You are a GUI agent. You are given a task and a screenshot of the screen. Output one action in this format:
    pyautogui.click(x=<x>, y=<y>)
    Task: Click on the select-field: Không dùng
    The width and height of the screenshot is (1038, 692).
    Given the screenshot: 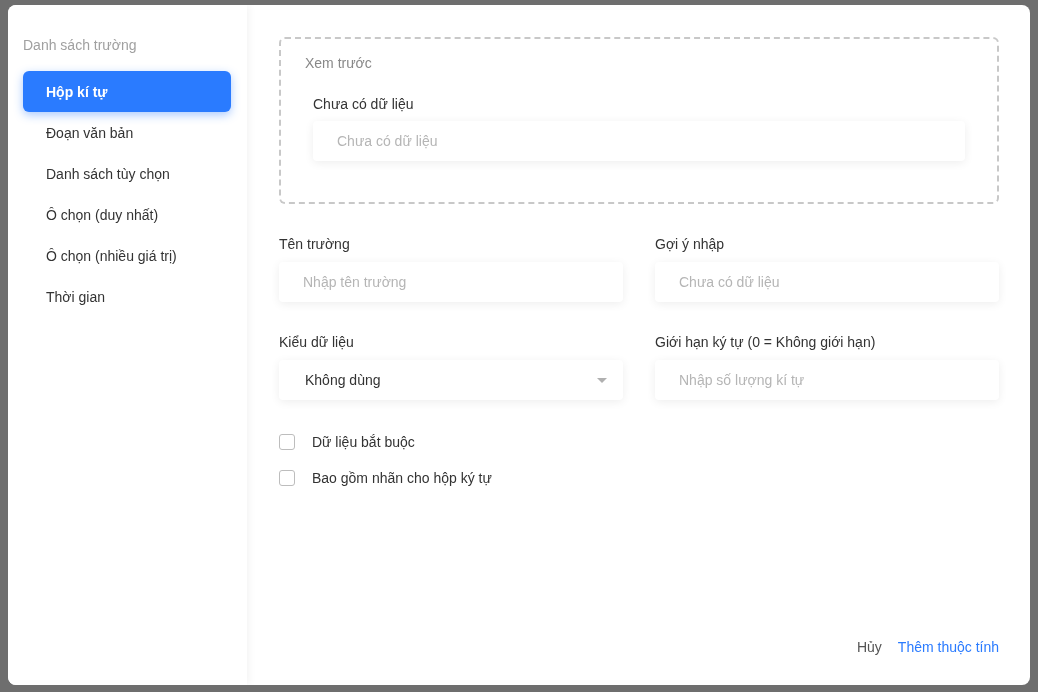 What is the action you would take?
    pyautogui.click(x=451, y=380)
    